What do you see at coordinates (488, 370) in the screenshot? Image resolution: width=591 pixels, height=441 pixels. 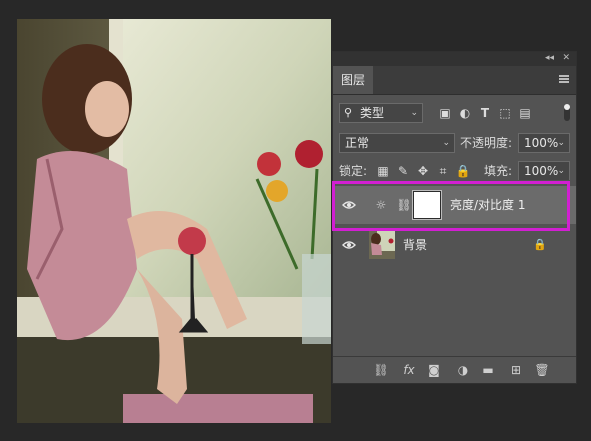 I see `folder-icon: ▬` at bounding box center [488, 370].